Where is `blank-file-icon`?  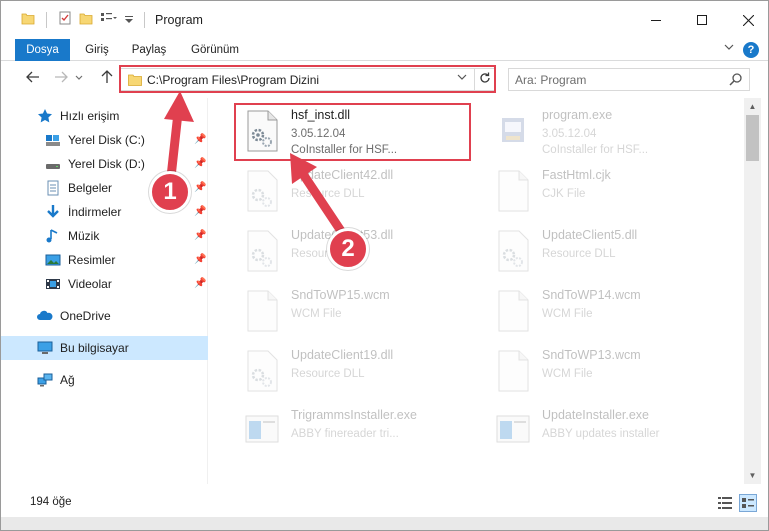 blank-file-icon is located at coordinates (513, 371).